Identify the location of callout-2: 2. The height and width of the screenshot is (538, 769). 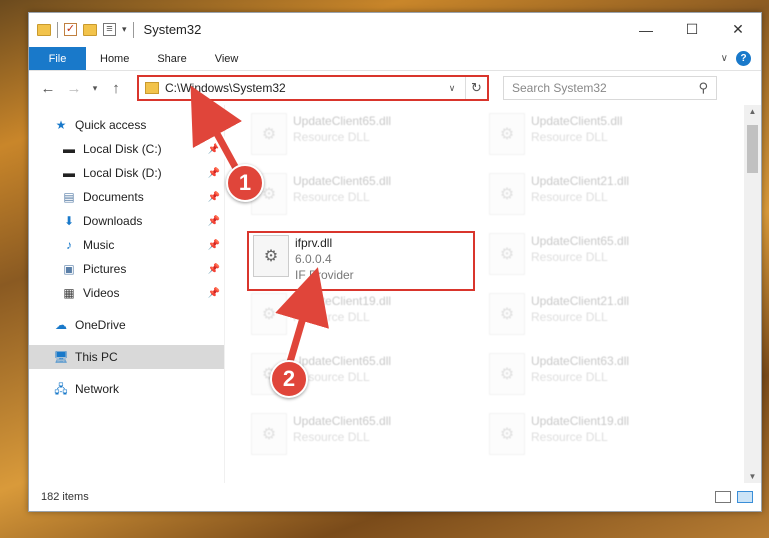
(289, 379).